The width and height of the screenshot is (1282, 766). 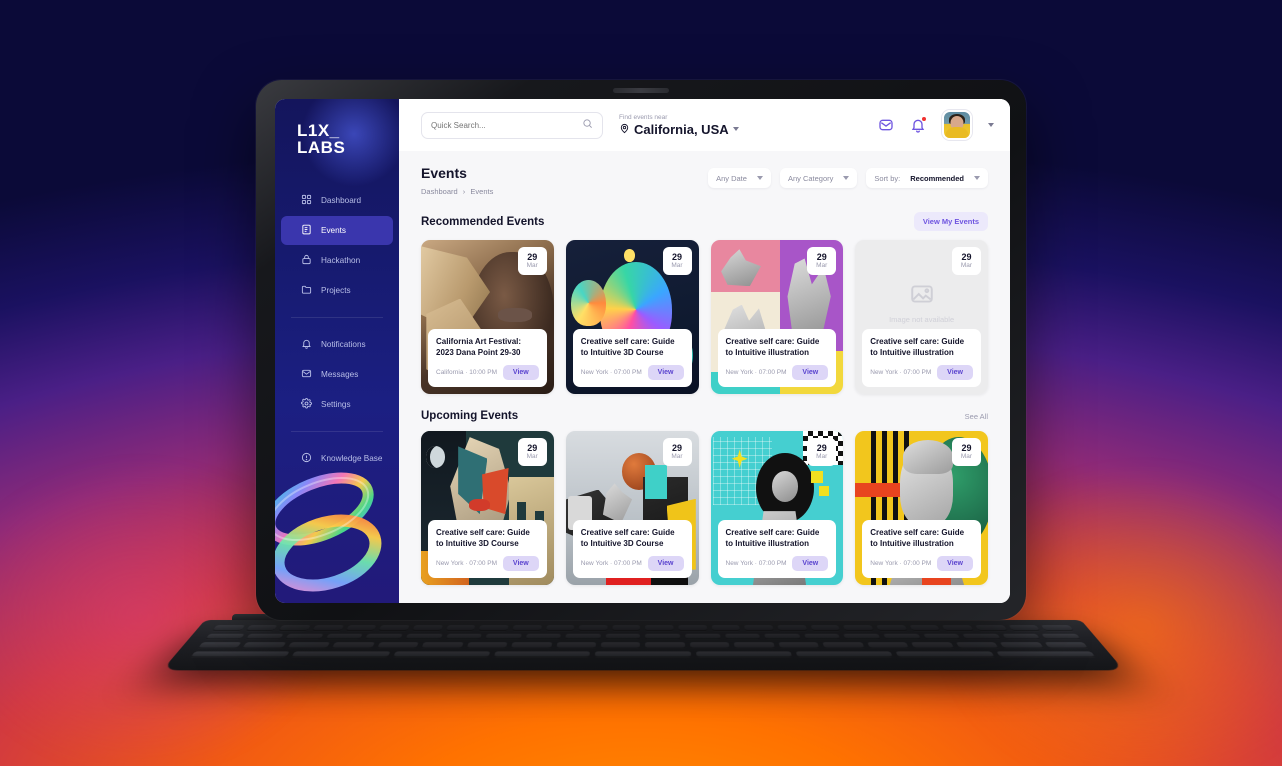 I want to click on location-label: Find events near, so click(x=643, y=117).